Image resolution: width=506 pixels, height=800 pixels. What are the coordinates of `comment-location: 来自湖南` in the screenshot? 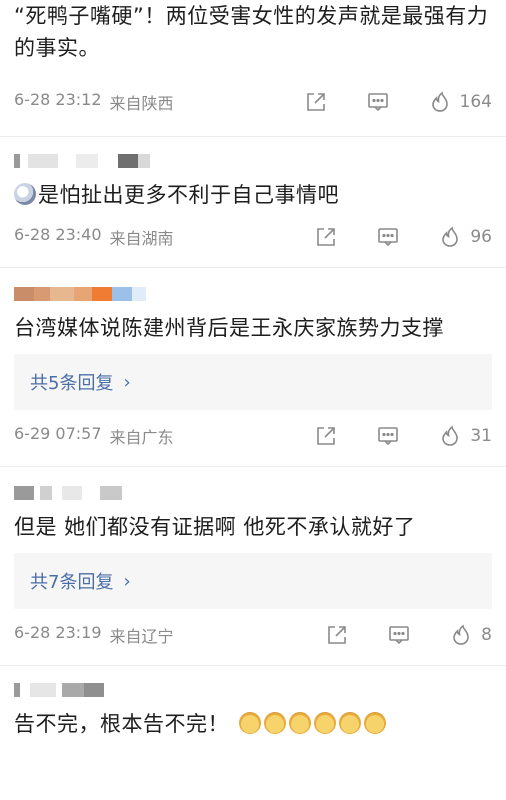 It's located at (141, 238).